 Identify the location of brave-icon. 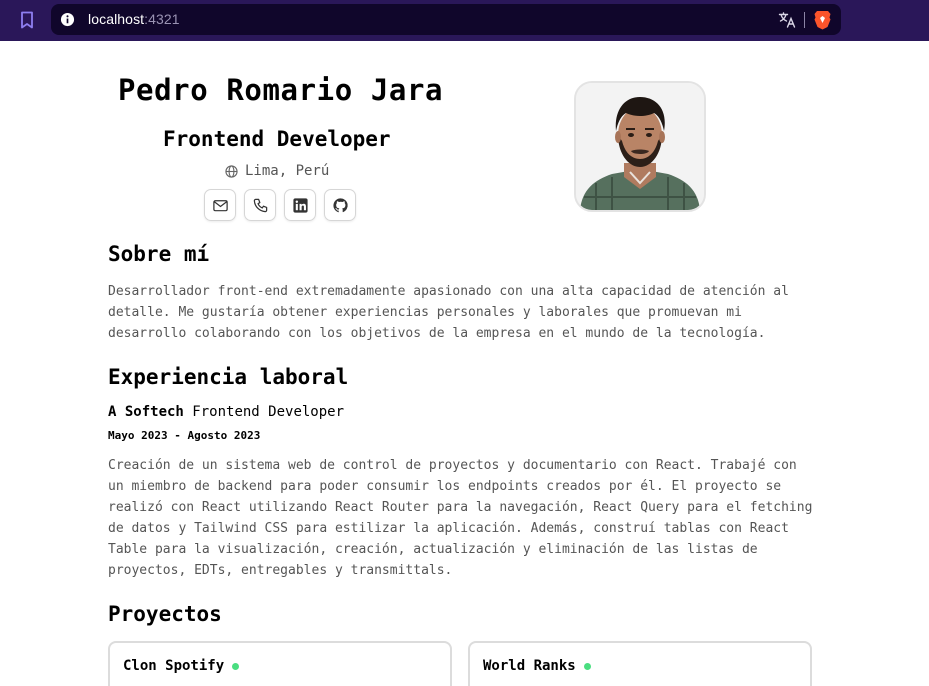
(822, 20).